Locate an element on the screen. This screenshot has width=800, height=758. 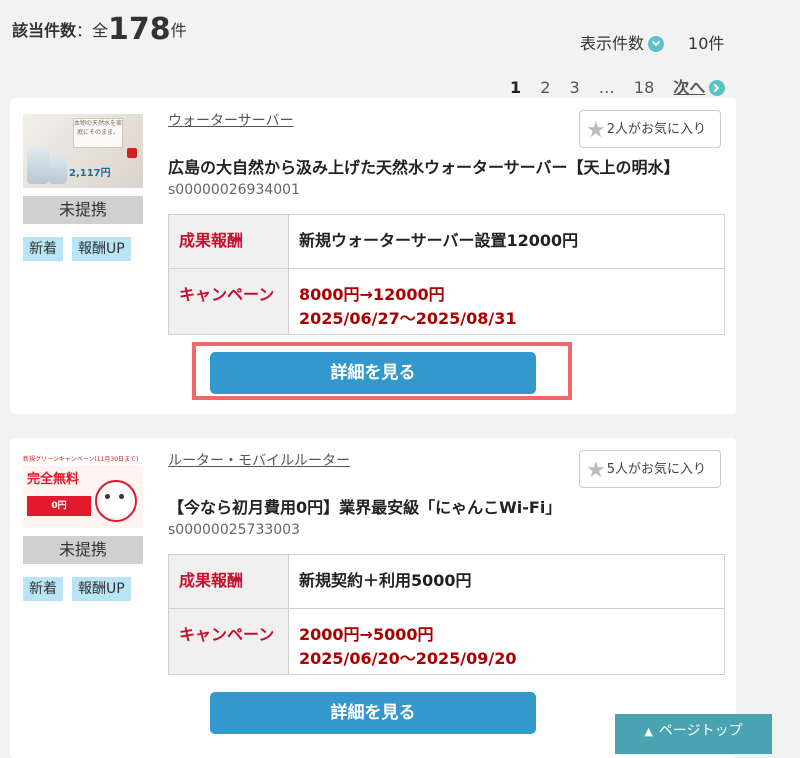
campaign-period: 2025/06/20～2025/09/20 is located at coordinates (408, 658).